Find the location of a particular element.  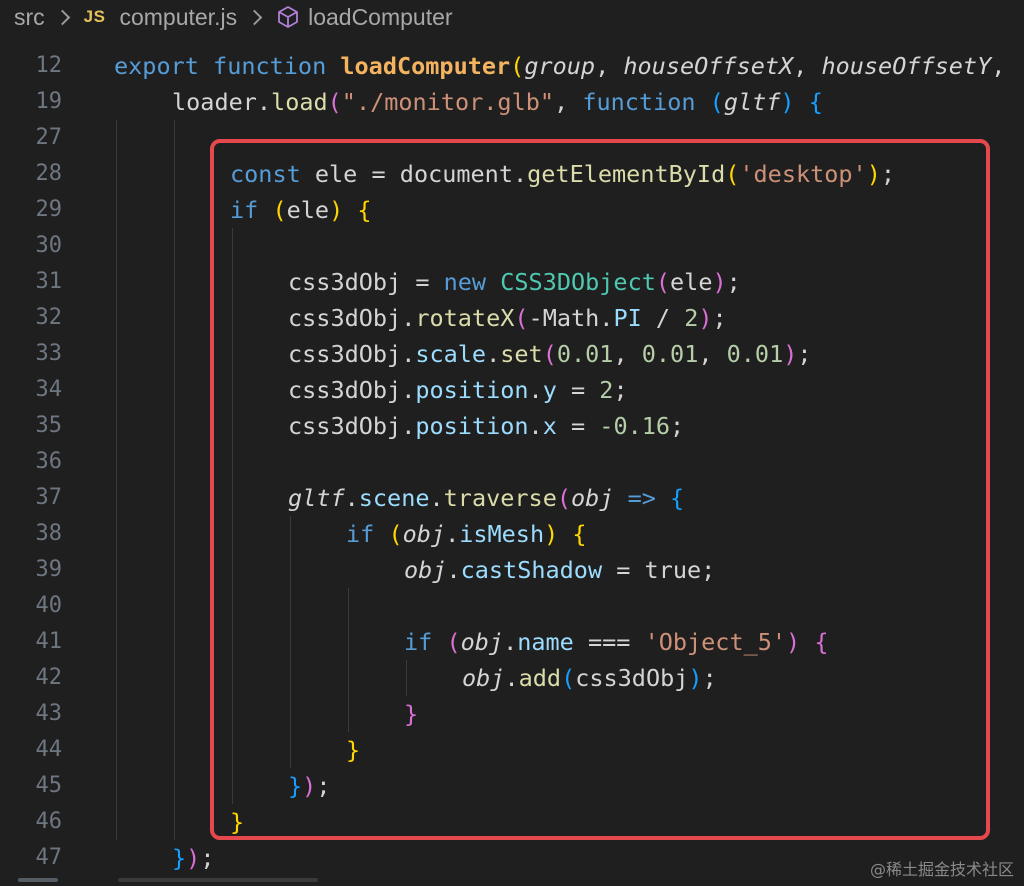

code-token: , is located at coordinates (998, 66).